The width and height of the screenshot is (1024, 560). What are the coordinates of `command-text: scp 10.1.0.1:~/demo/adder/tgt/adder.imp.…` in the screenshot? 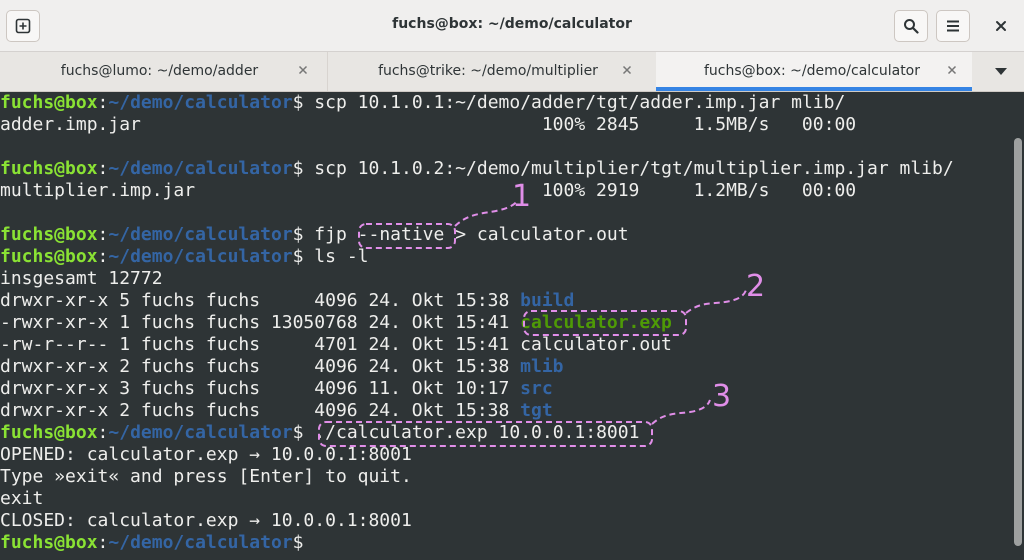 It's located at (574, 102).